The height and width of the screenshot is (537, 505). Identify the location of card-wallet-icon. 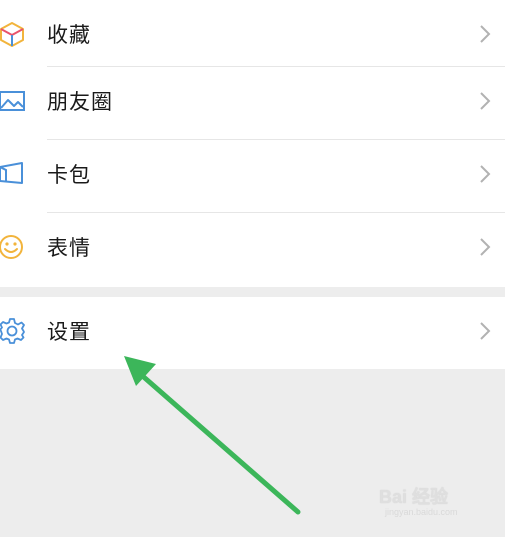
(14, 174).